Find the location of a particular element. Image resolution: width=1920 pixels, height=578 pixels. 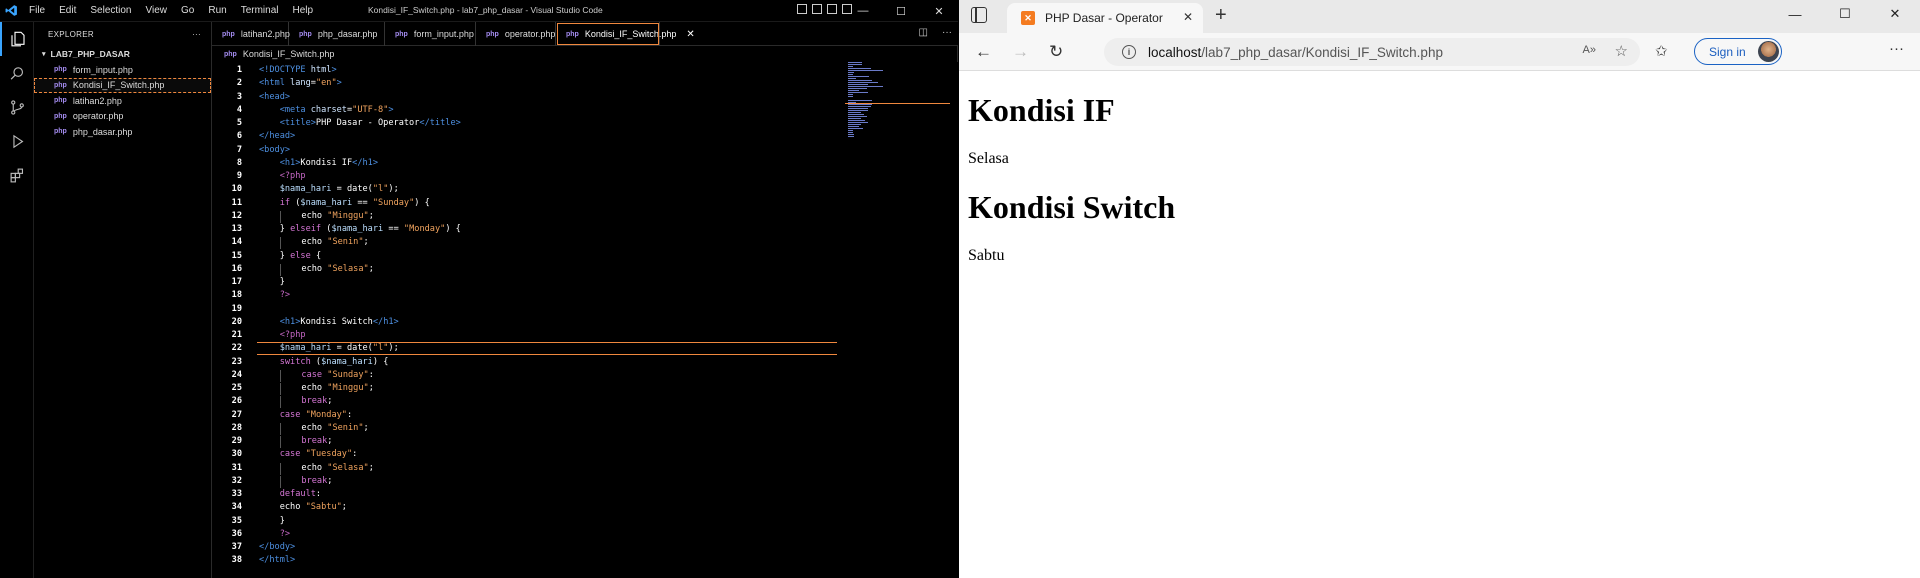

site-info-icon: i is located at coordinates (1129, 52).